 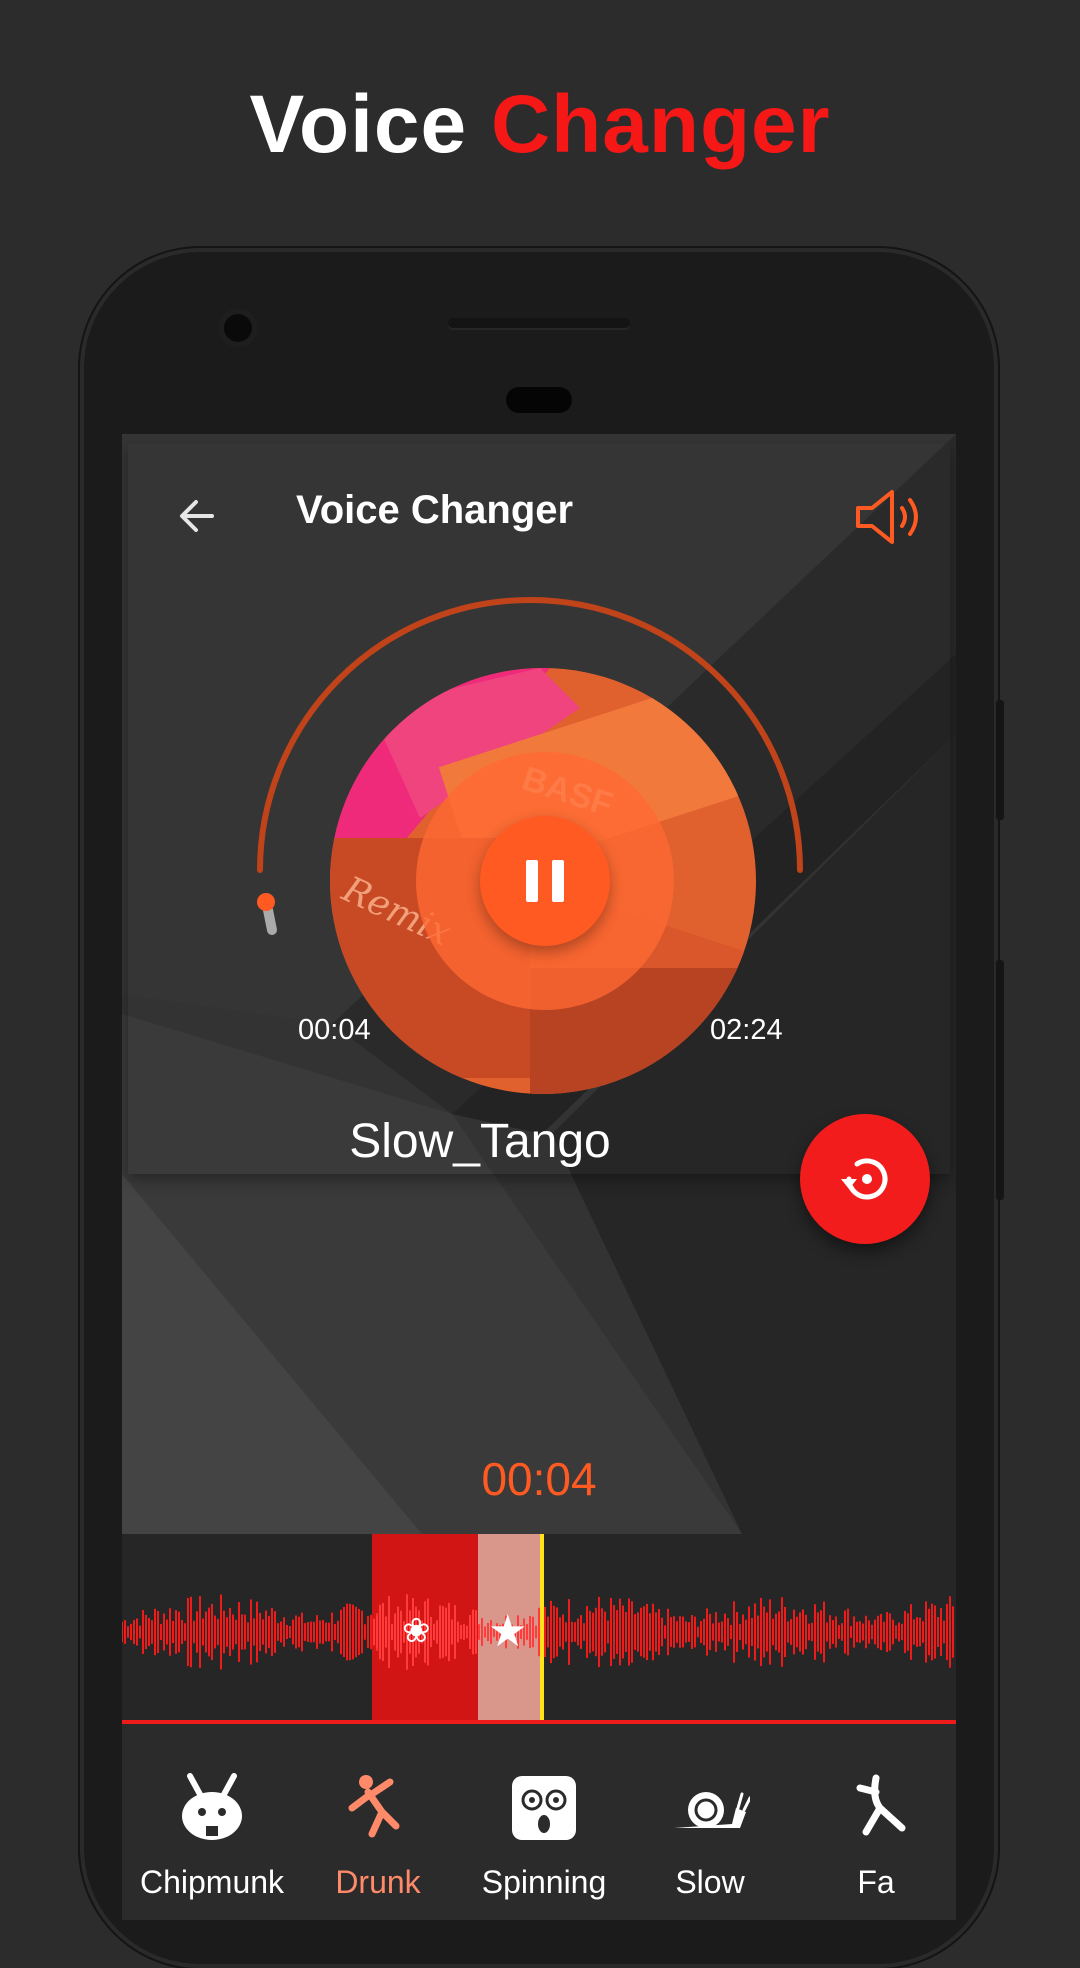 What do you see at coordinates (712, 1810) in the screenshot?
I see `snail-icon` at bounding box center [712, 1810].